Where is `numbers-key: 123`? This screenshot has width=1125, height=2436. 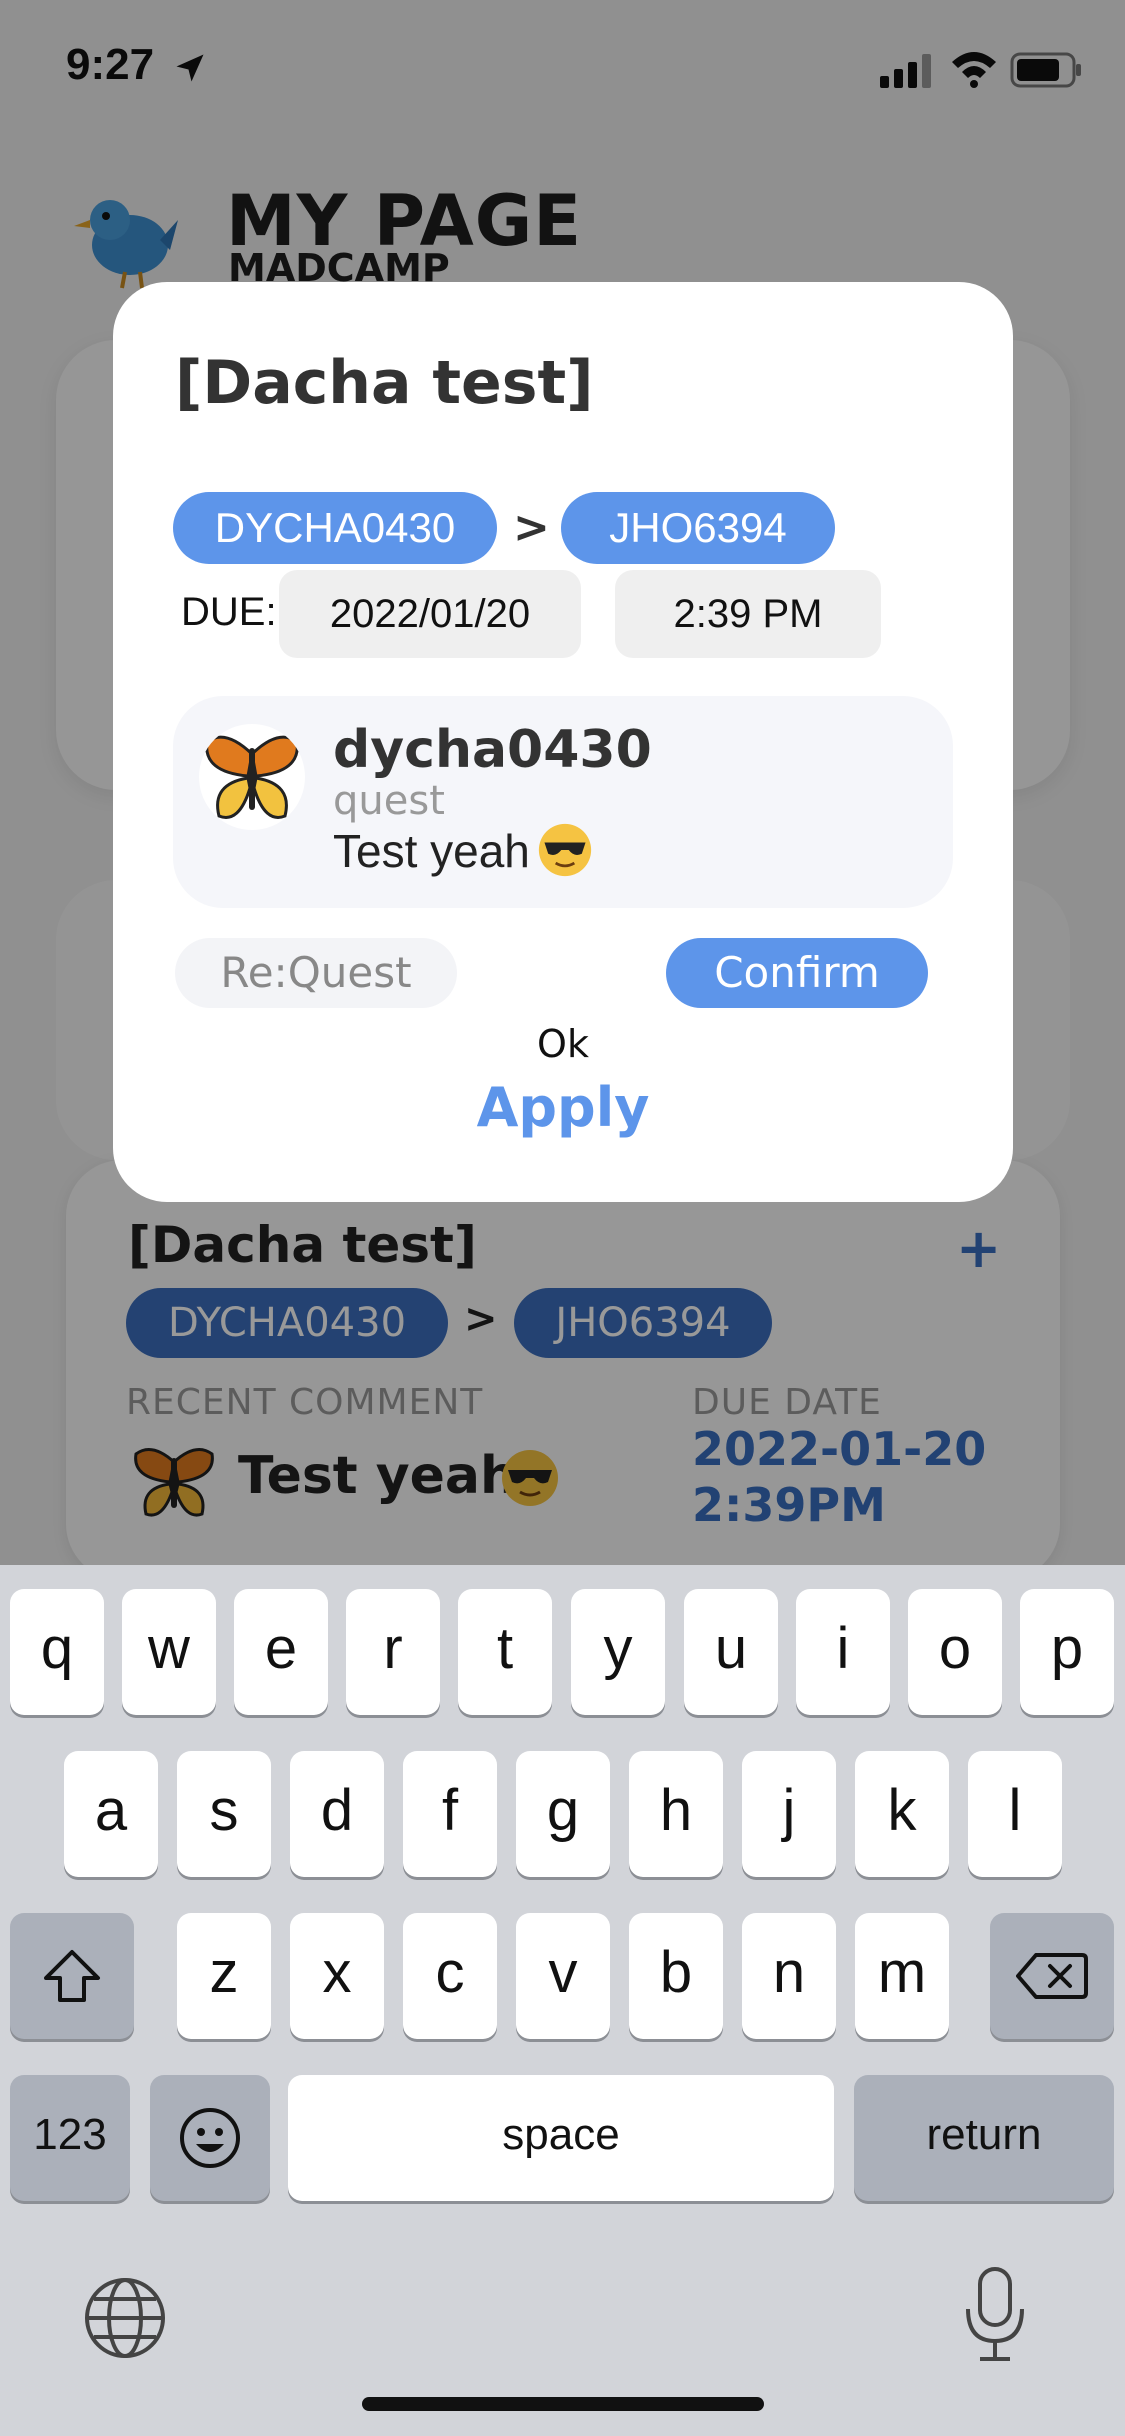
numbers-key: 123 is located at coordinates (70, 2138).